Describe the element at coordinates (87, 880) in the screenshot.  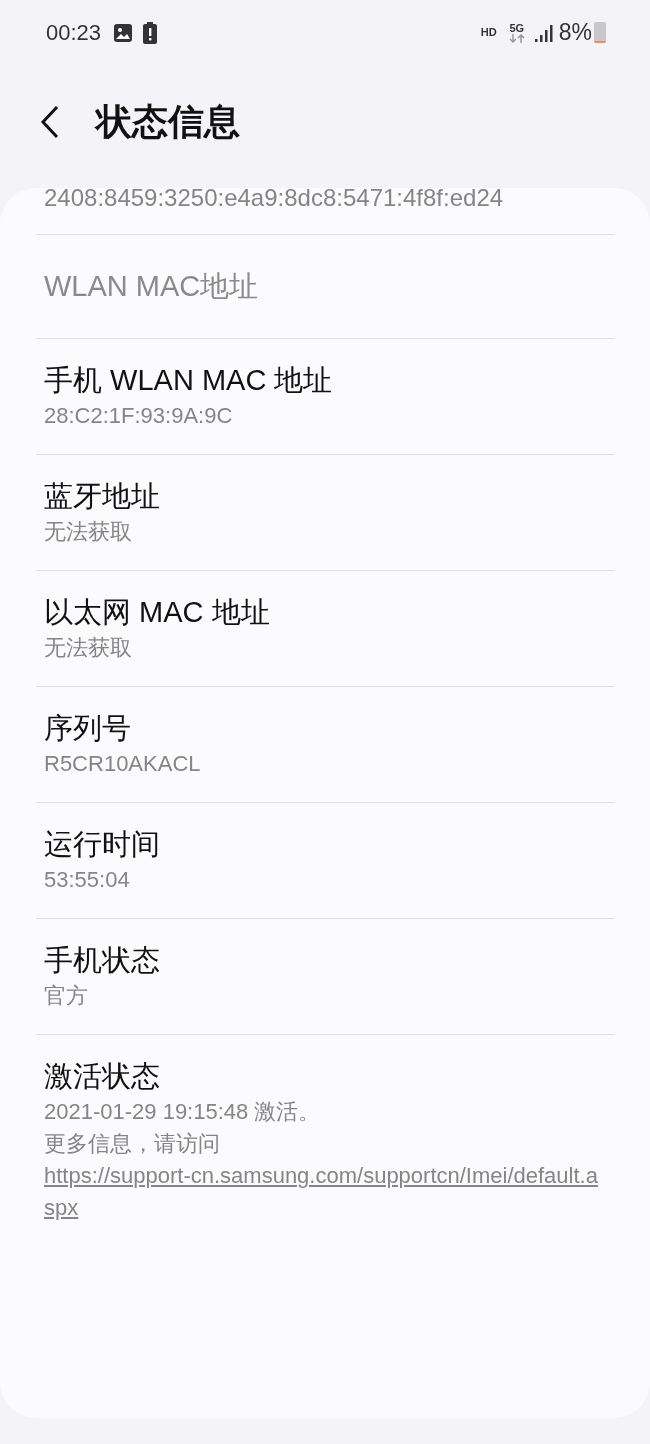
I see `setting-value: 53:55:04` at that location.